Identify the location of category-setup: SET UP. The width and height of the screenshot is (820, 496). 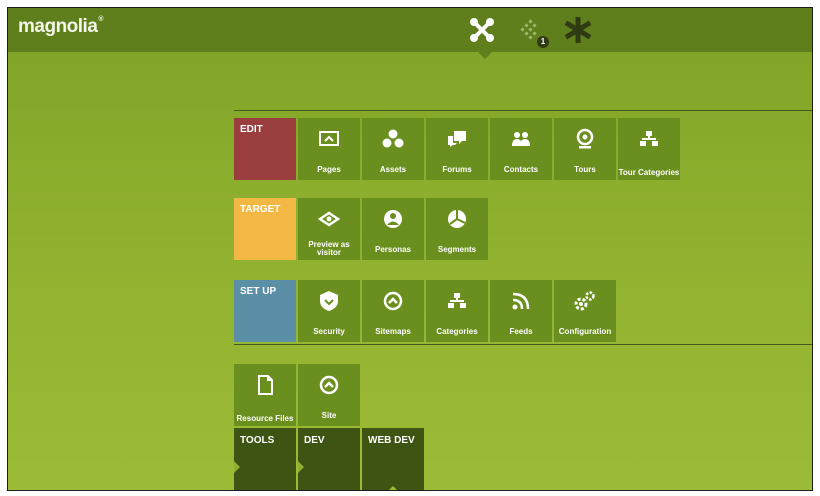
(265, 311).